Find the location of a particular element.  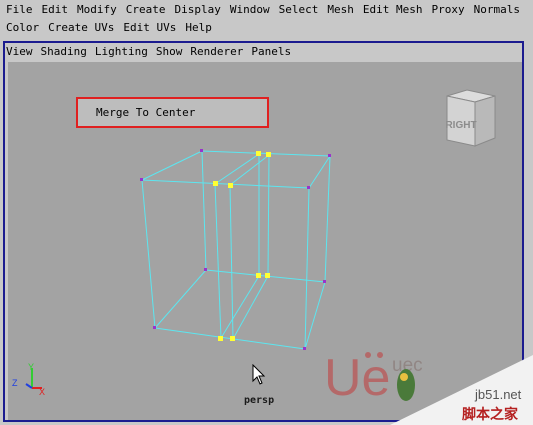

camera-name-label: persp is located at coordinates (259, 400).